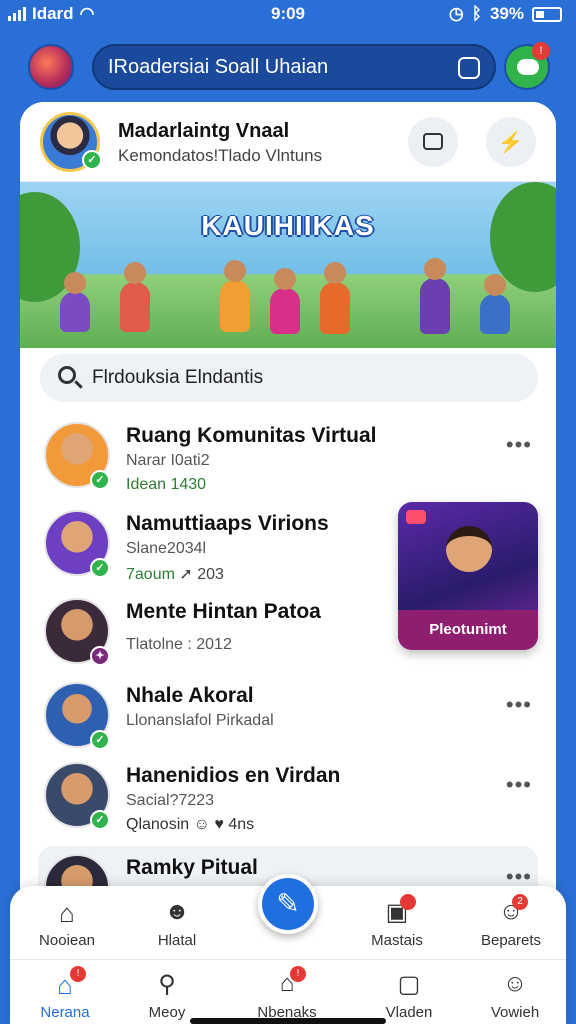 Image resolution: width=576 pixels, height=1024 pixels. Describe the element at coordinates (227, 523) in the screenshot. I see `item-title: Namuttiaaps Virions` at that location.